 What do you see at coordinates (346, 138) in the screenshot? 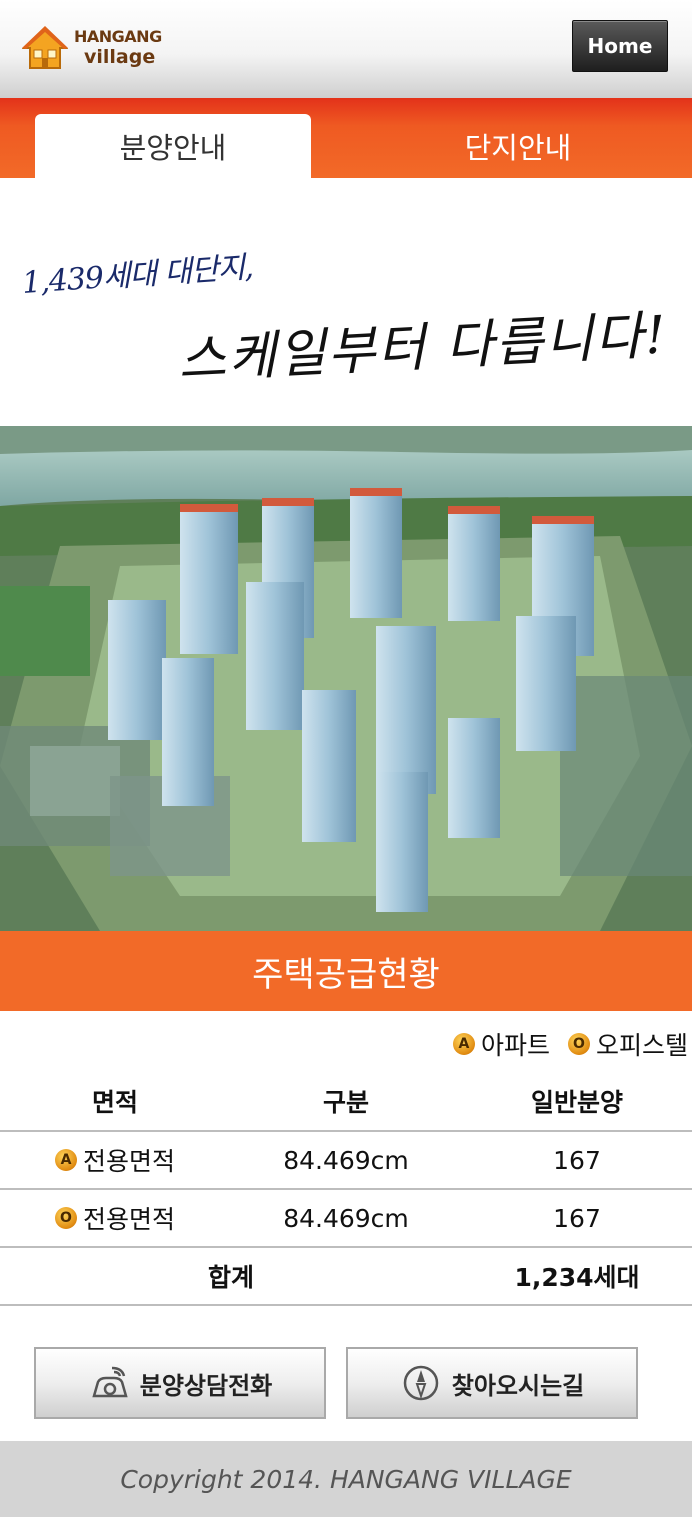
I see `tab-bar: 분양안내 단지안내` at bounding box center [346, 138].